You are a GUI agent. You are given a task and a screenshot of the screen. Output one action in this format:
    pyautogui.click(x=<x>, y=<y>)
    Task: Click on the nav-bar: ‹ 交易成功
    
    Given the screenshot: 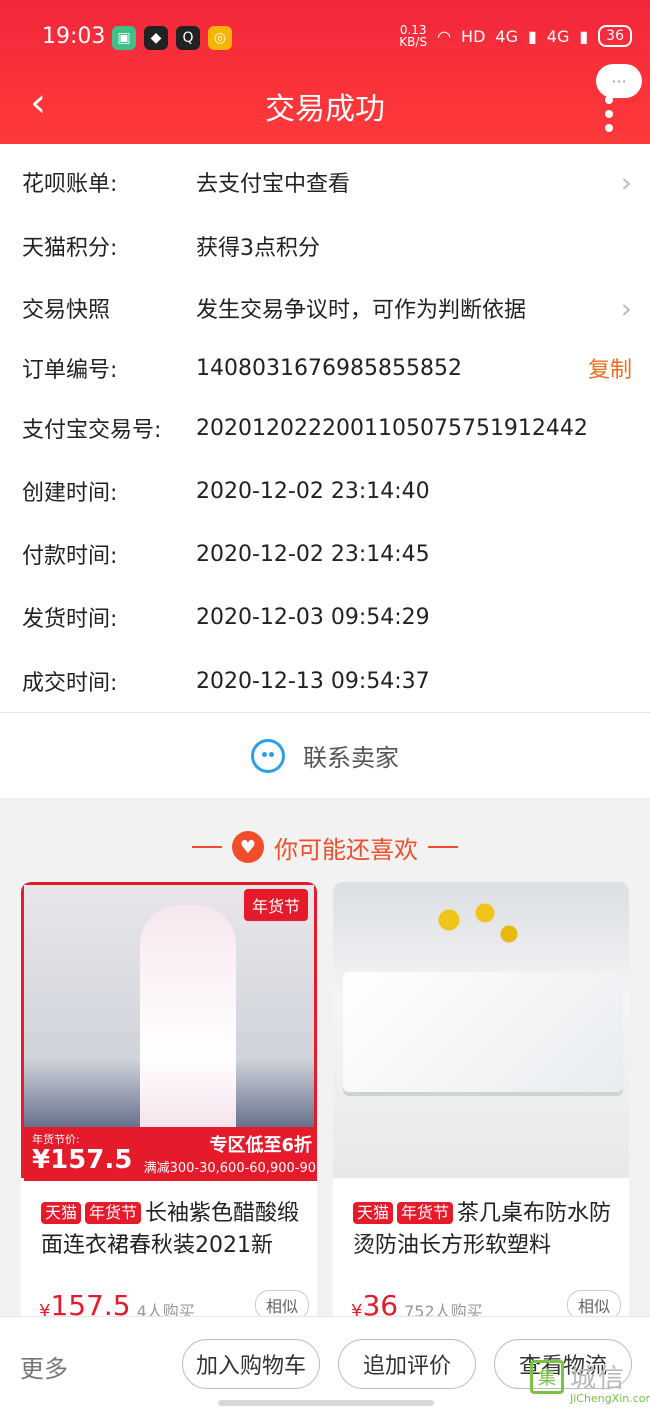 What is the action you would take?
    pyautogui.click(x=325, y=106)
    